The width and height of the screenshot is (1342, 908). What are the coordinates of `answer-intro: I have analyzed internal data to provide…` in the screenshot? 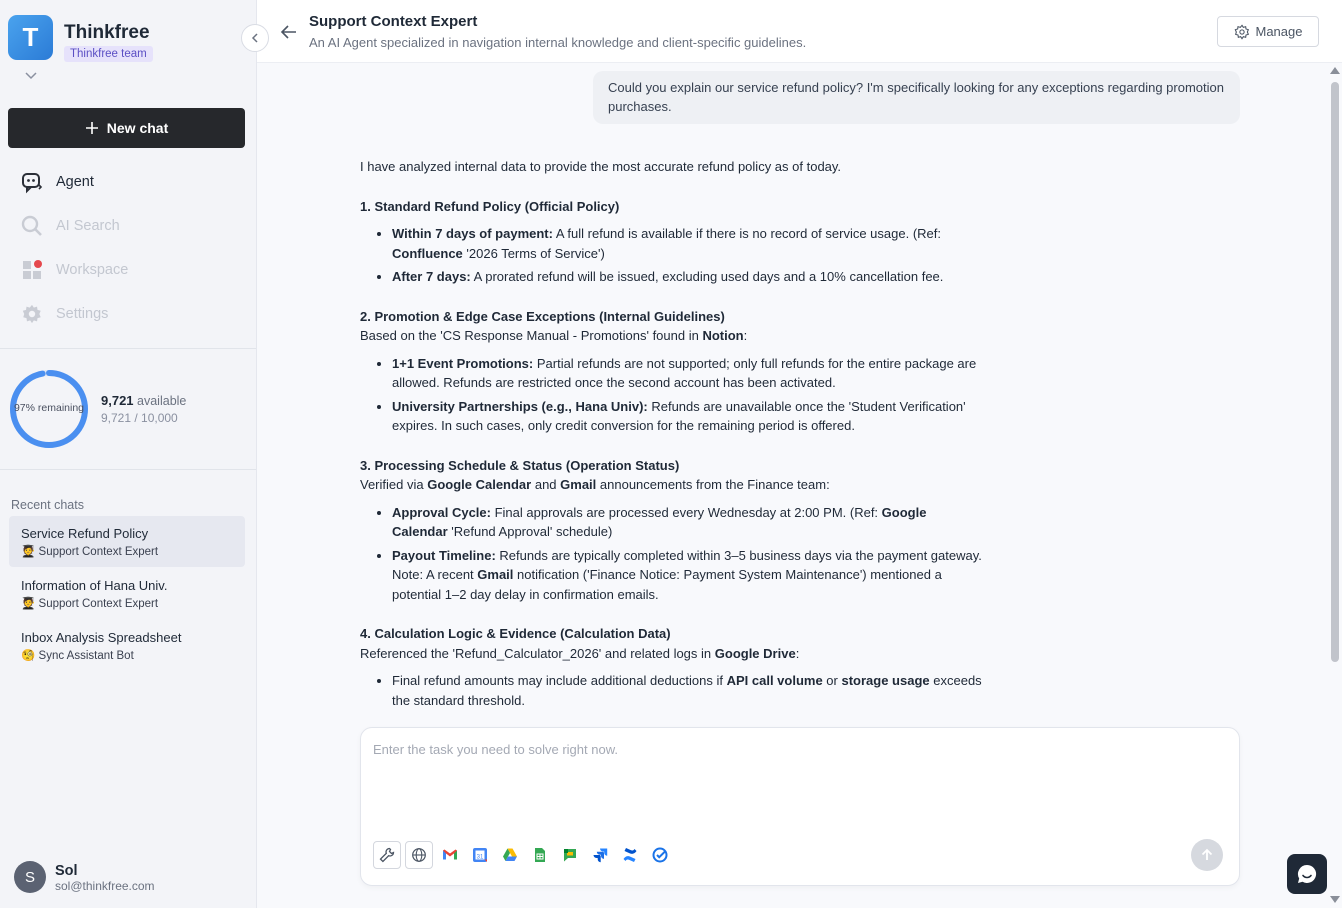 It's located at (601, 166).